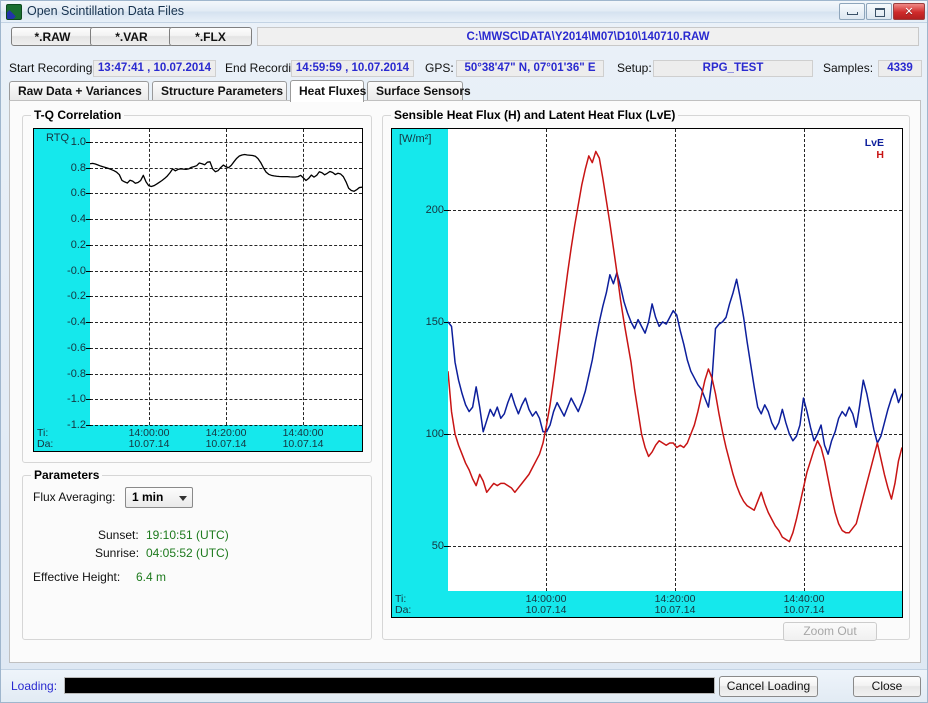 The height and width of the screenshot is (703, 928). What do you see at coordinates (530, 68) in the screenshot?
I see `gps-value: 50°38'47" N, 07°01'36" E` at bounding box center [530, 68].